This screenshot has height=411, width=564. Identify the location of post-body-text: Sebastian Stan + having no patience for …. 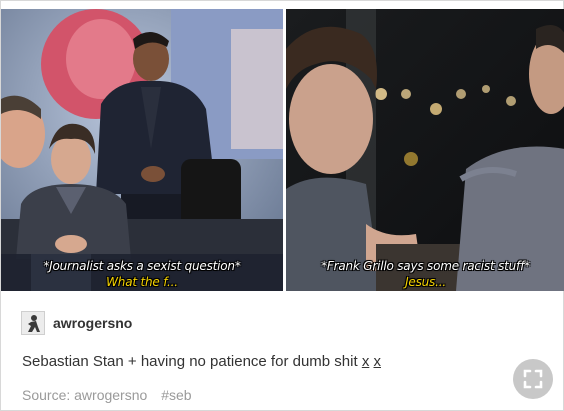
(192, 361).